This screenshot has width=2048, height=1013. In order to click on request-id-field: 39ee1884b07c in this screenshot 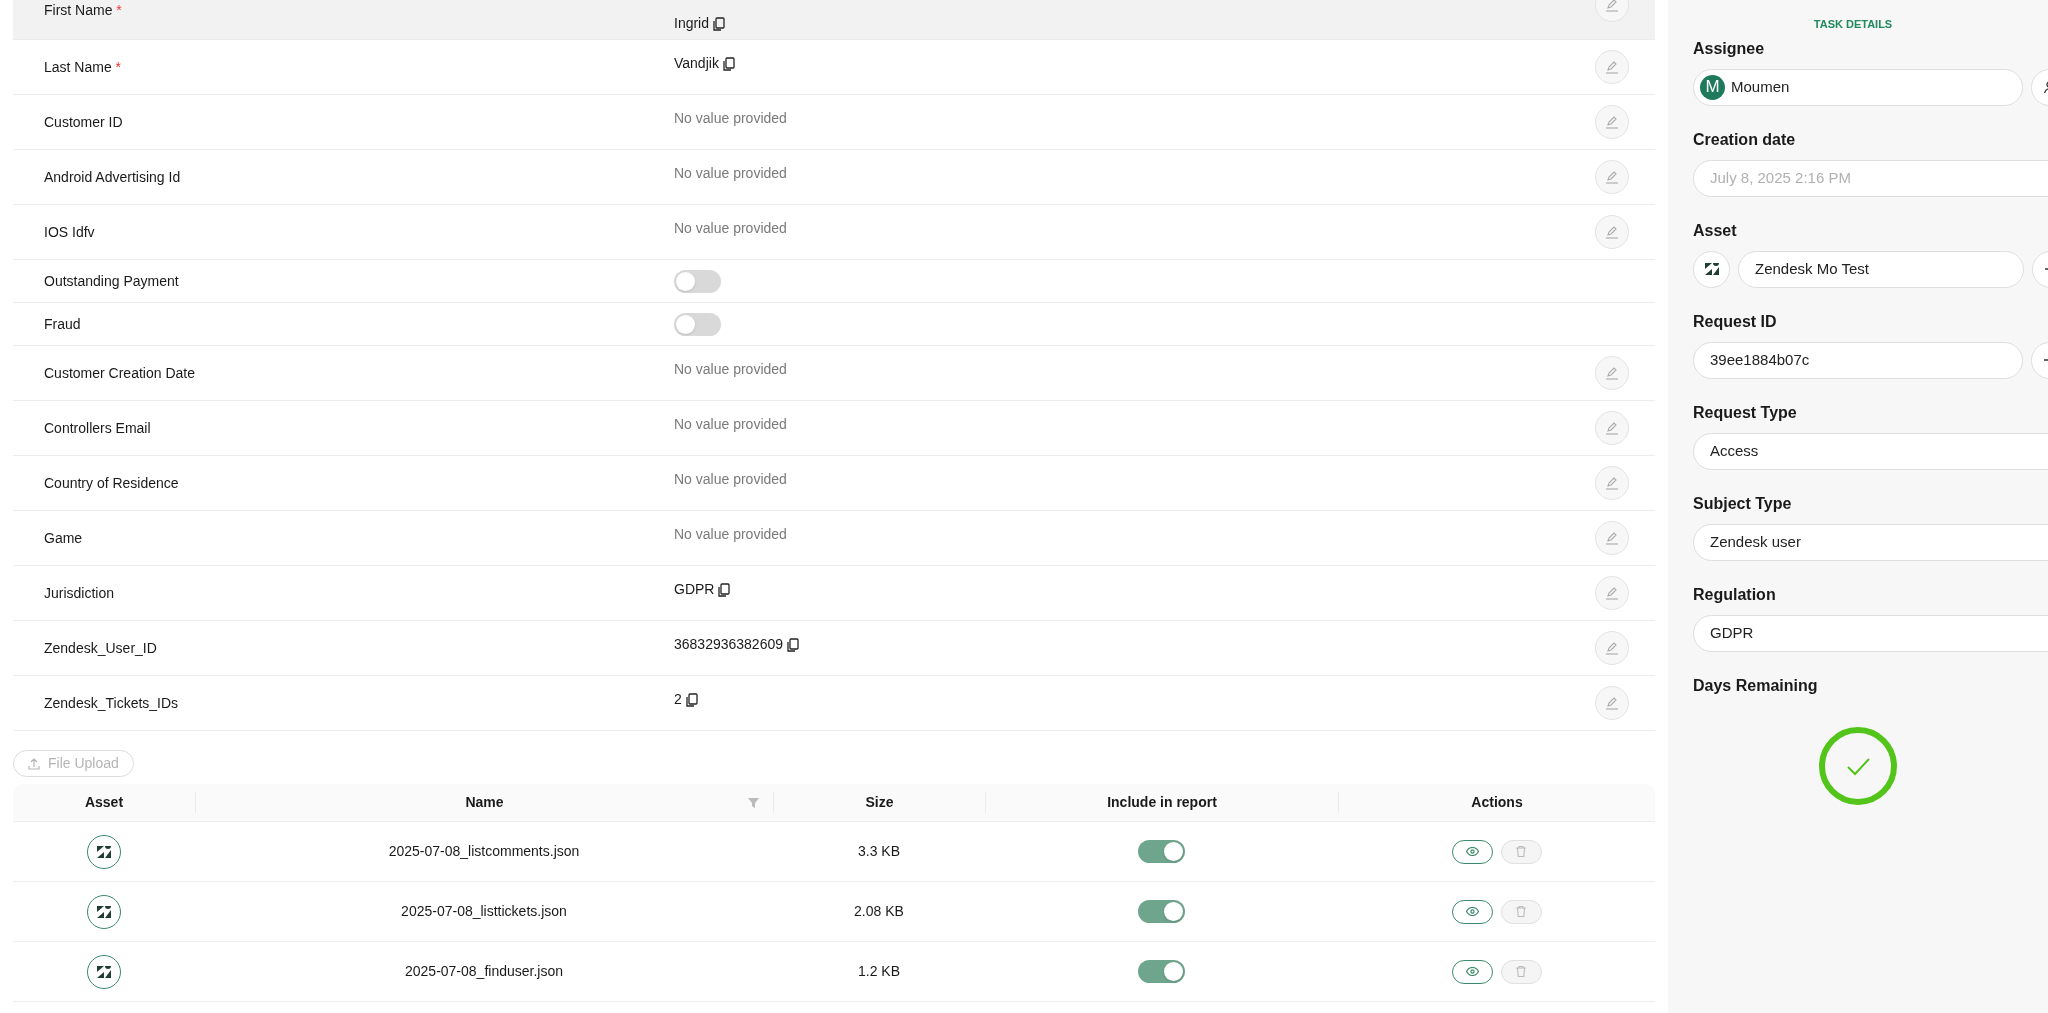, I will do `click(1858, 360)`.